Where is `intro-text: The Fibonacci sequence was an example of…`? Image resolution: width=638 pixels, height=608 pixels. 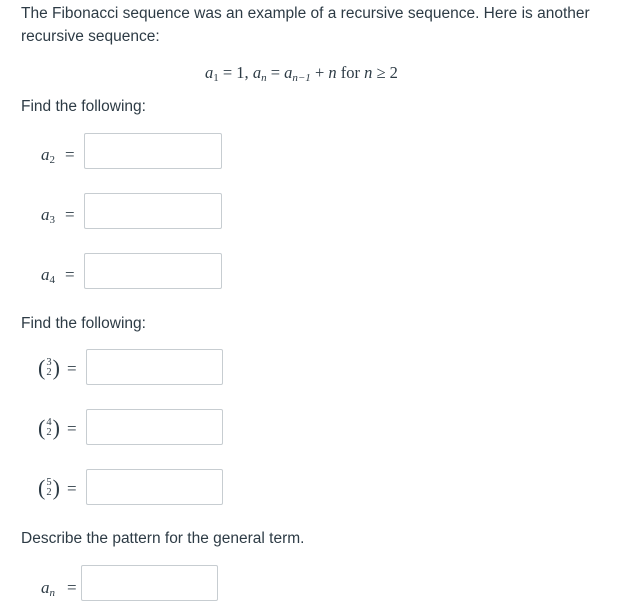
intro-text: The Fibonacci sequence was an example of… is located at coordinates (305, 25).